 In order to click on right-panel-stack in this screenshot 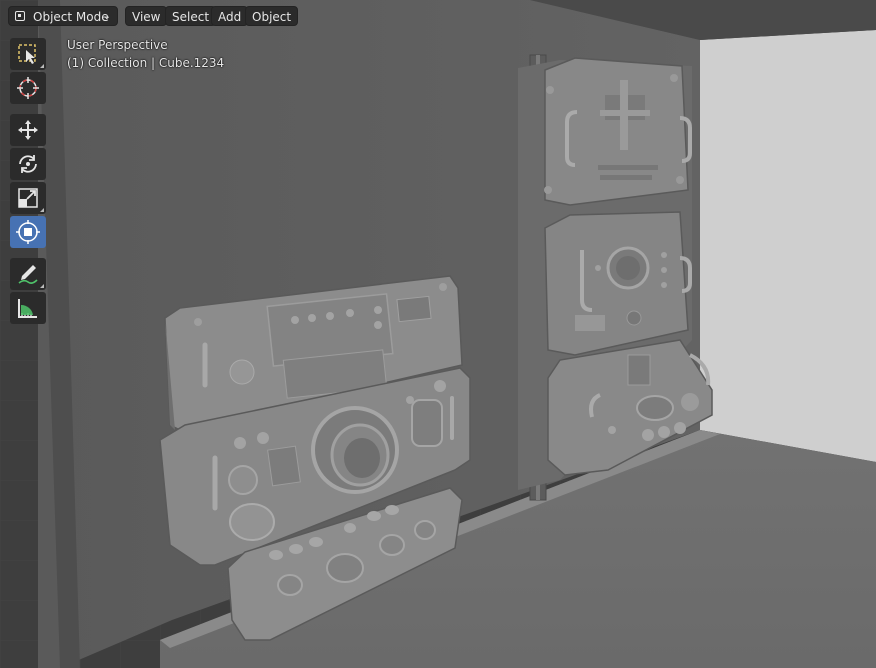, I will do `click(615, 277)`.